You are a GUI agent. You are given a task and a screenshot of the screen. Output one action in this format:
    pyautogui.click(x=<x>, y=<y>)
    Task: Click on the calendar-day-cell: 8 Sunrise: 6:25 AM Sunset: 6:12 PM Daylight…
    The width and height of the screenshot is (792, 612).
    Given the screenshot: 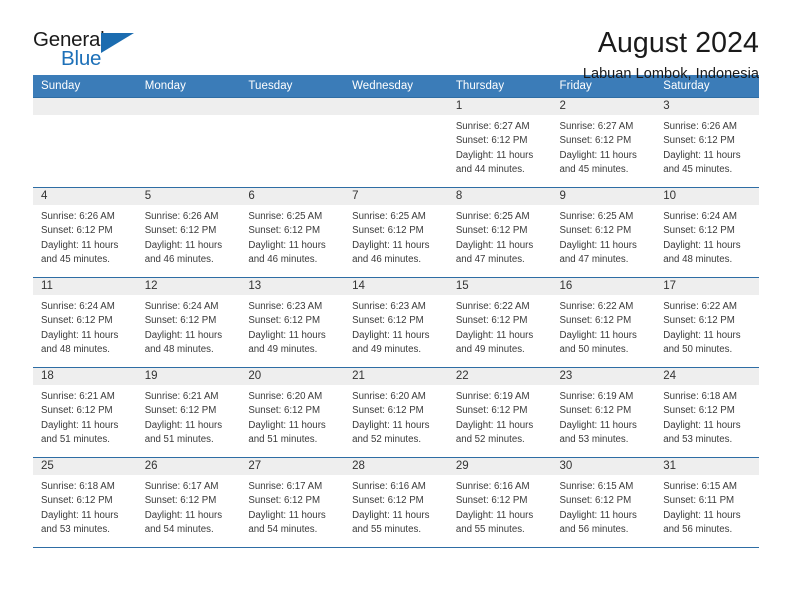 What is the action you would take?
    pyautogui.click(x=499, y=232)
    